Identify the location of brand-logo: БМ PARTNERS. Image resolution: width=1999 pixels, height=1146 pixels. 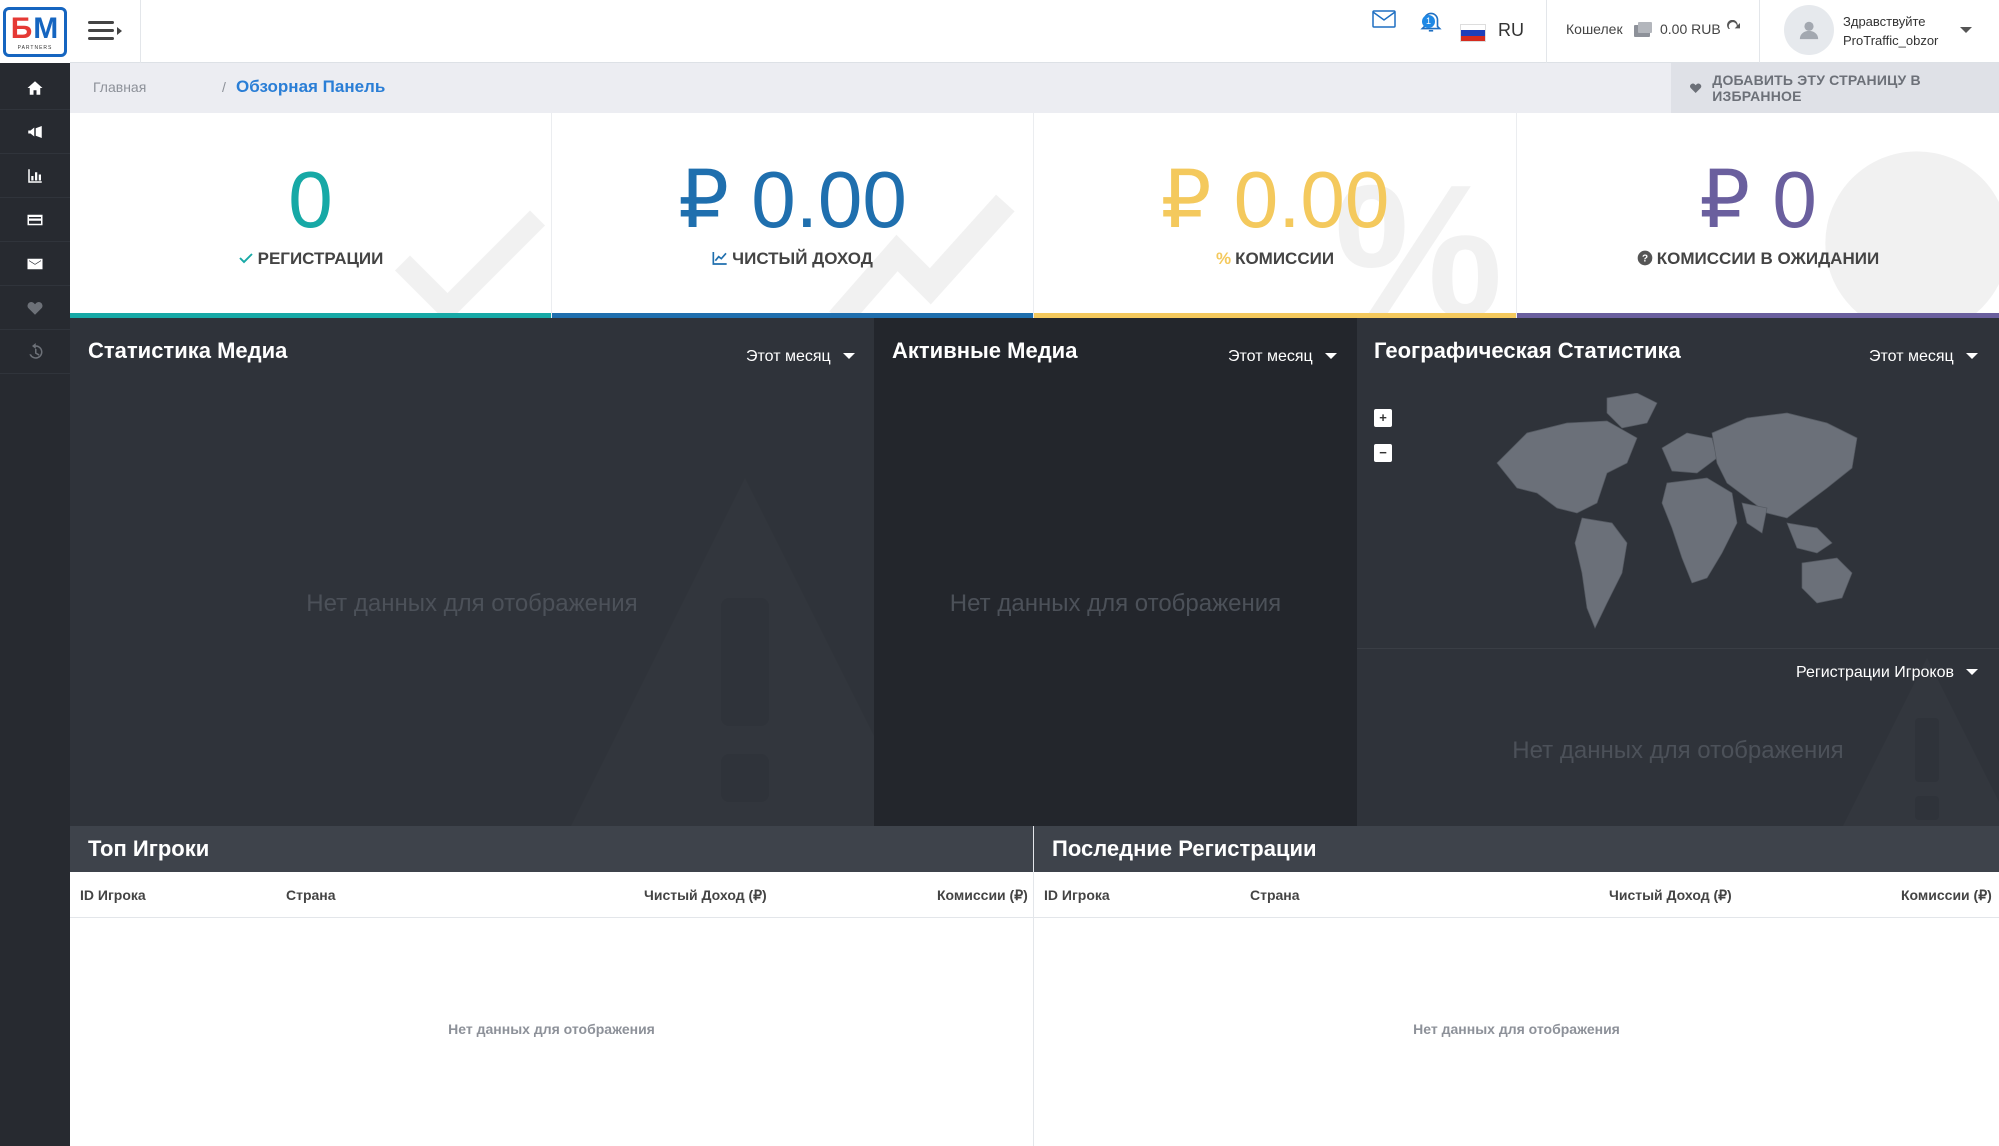
(35, 31).